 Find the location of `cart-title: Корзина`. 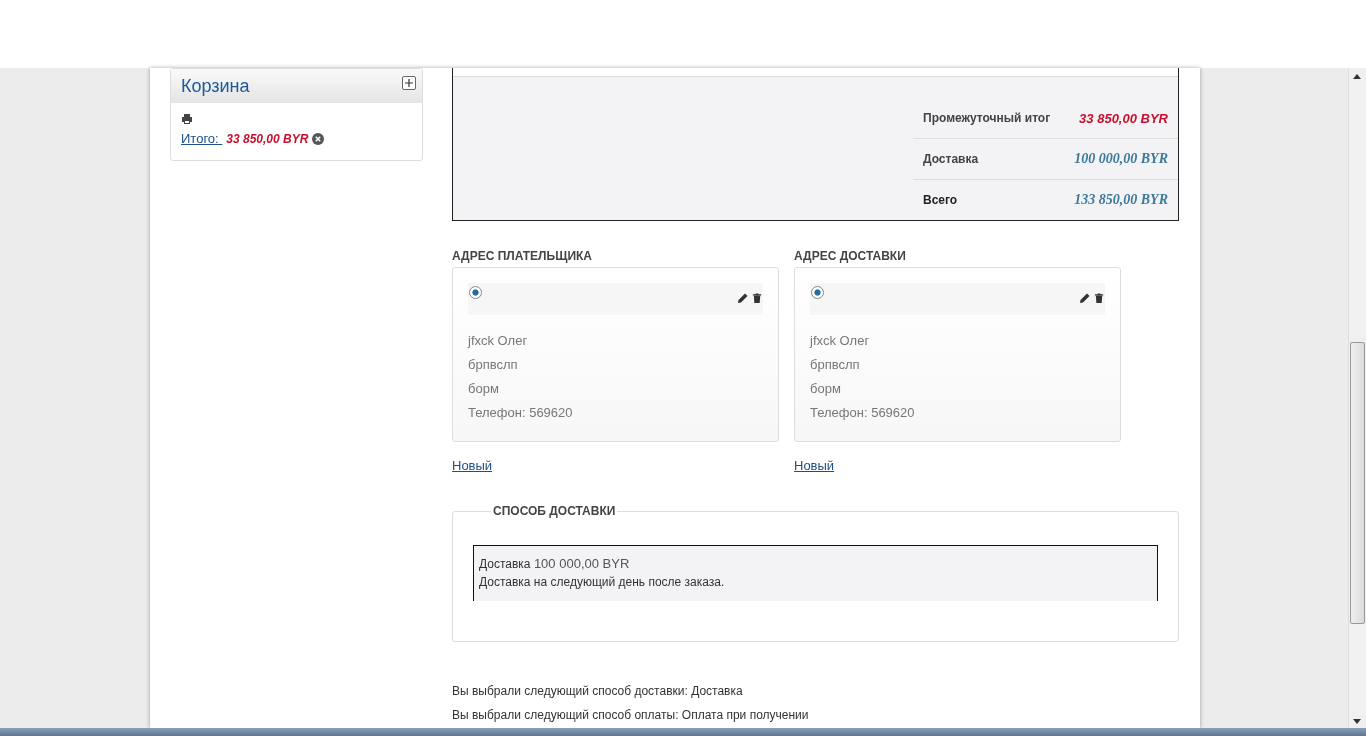

cart-title: Корзина is located at coordinates (215, 86).